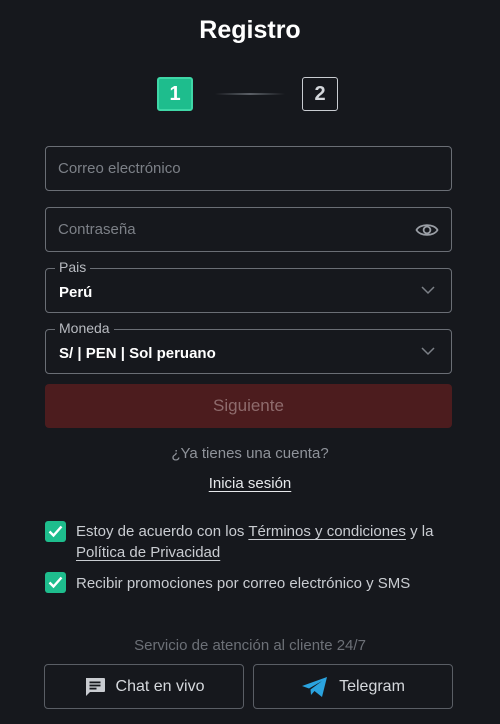  I want to click on password-field, so click(228, 229).